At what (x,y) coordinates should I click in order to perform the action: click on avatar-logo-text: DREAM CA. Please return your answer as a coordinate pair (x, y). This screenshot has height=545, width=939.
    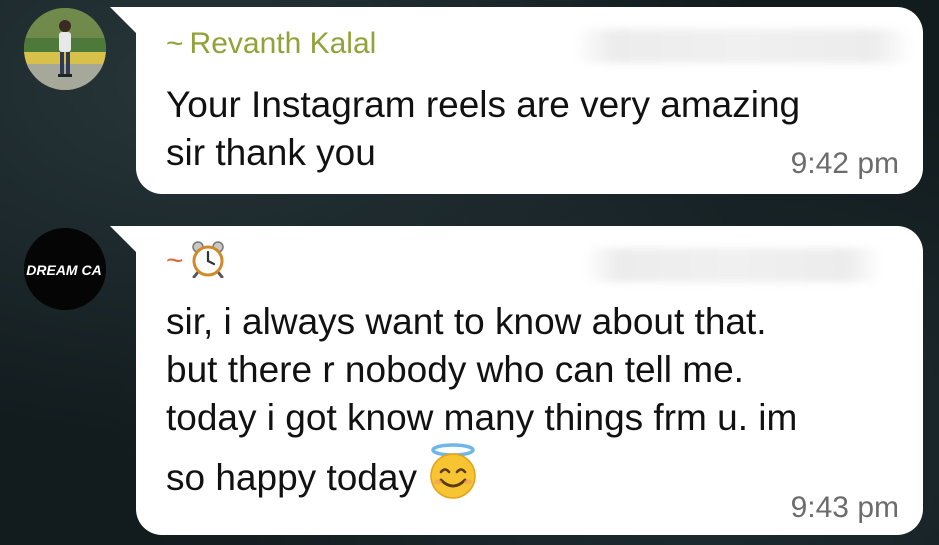
    Looking at the image, I should click on (63, 270).